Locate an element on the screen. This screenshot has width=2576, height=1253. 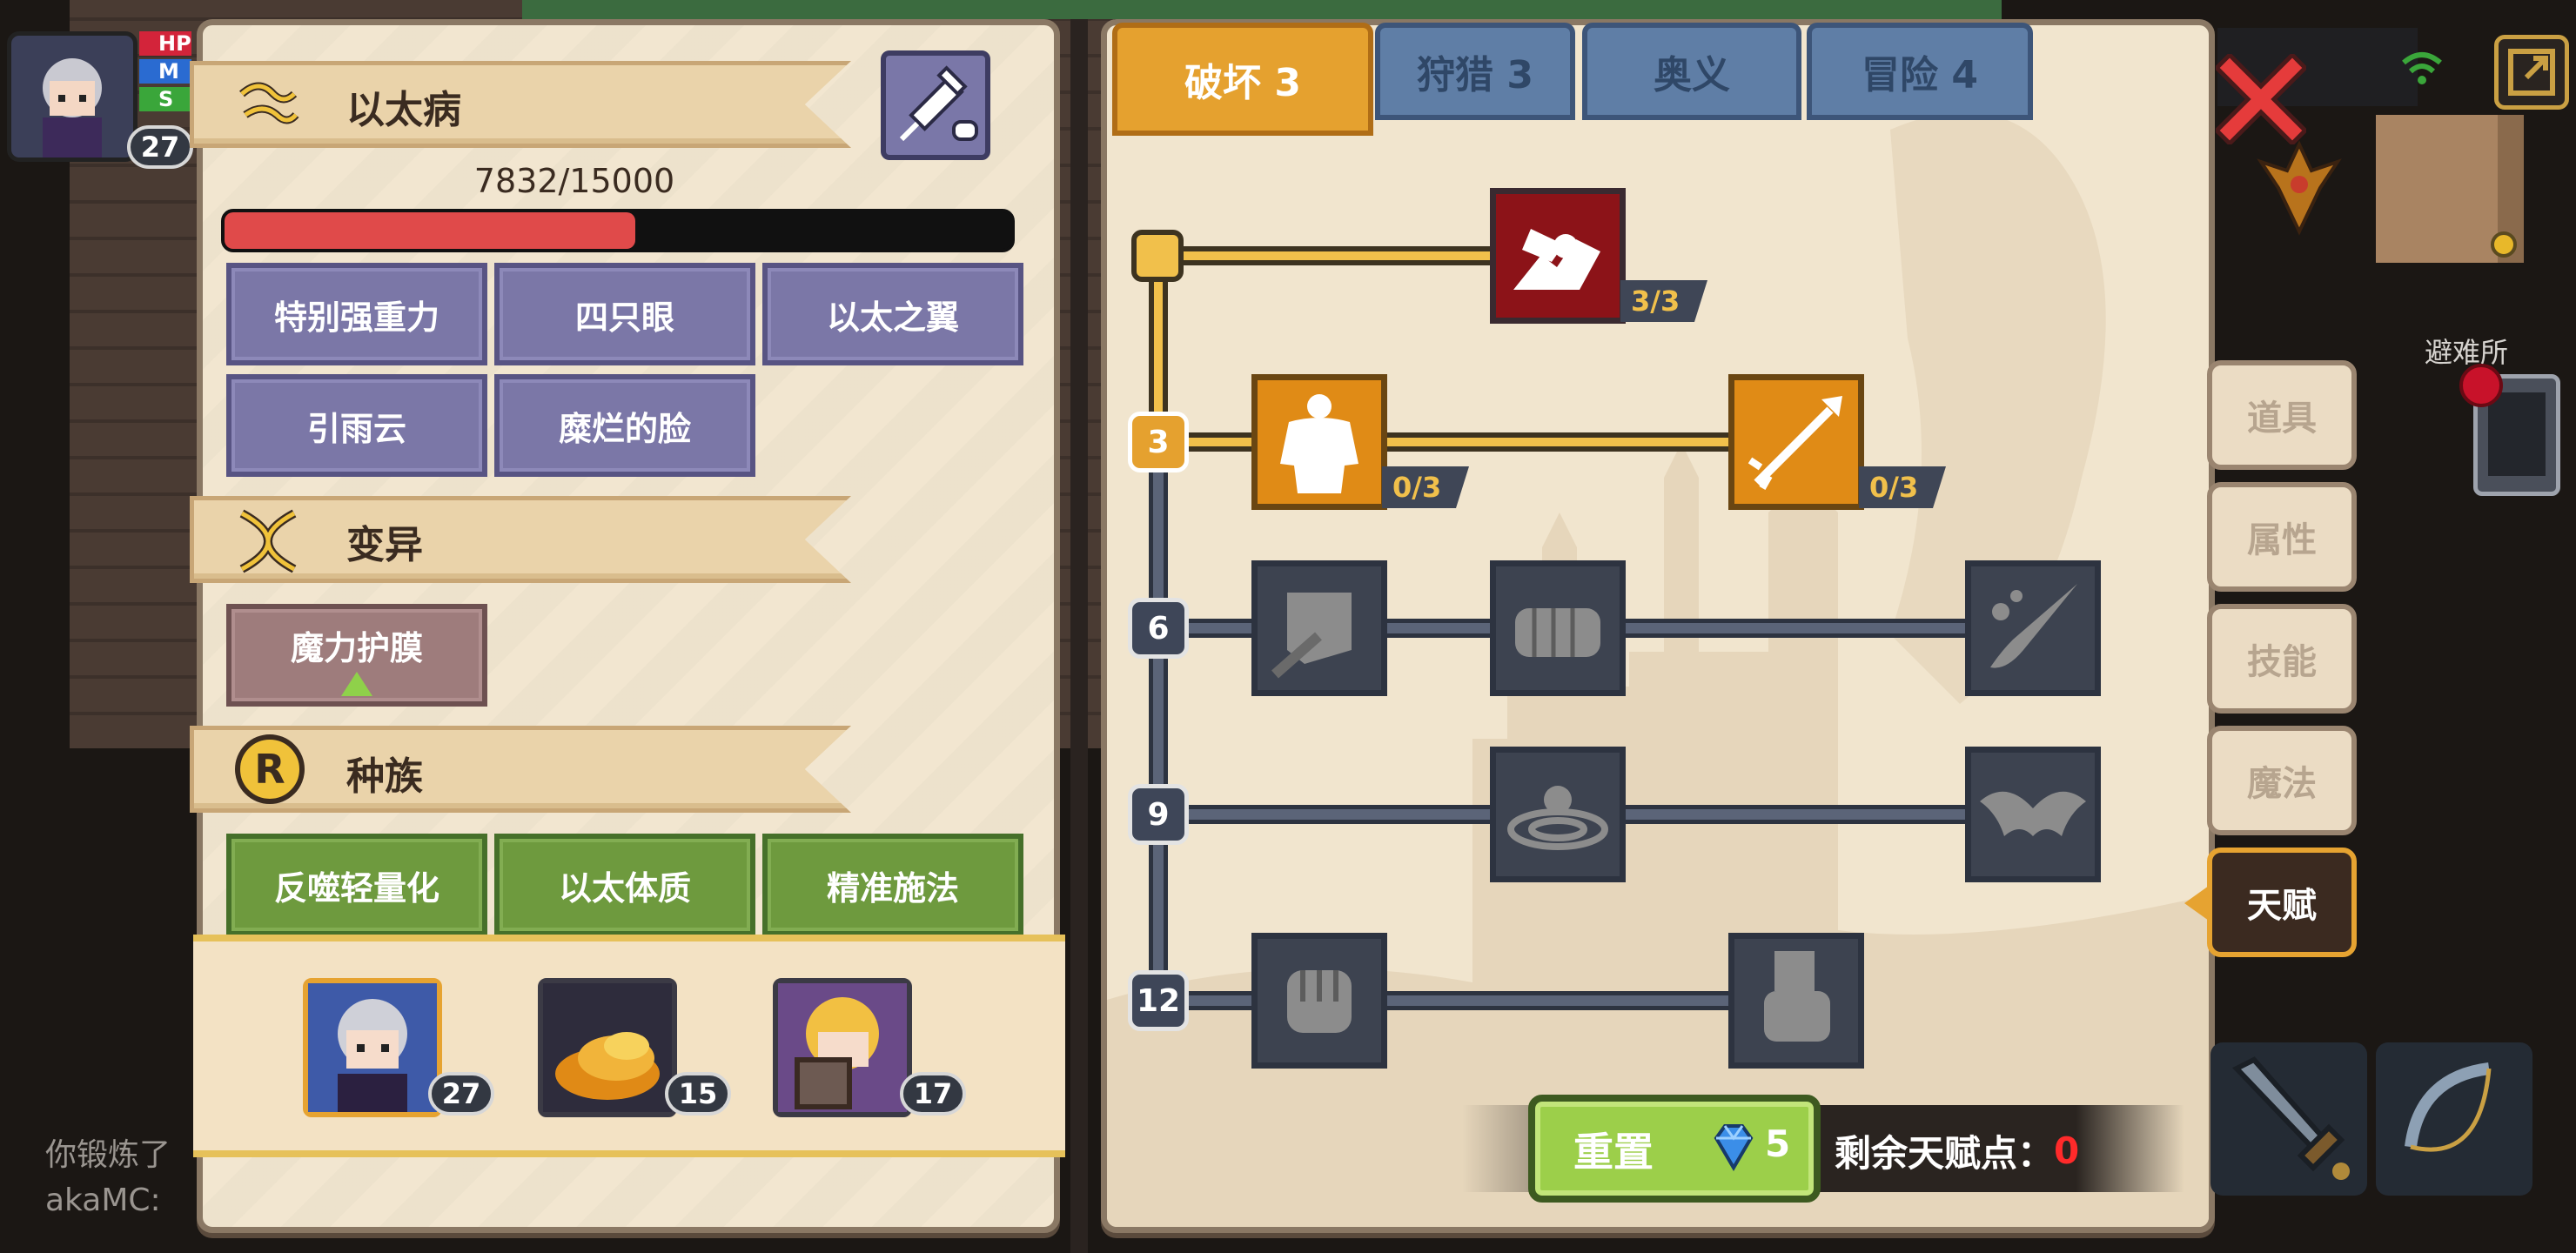
background-floor is located at coordinates (1079, 626).